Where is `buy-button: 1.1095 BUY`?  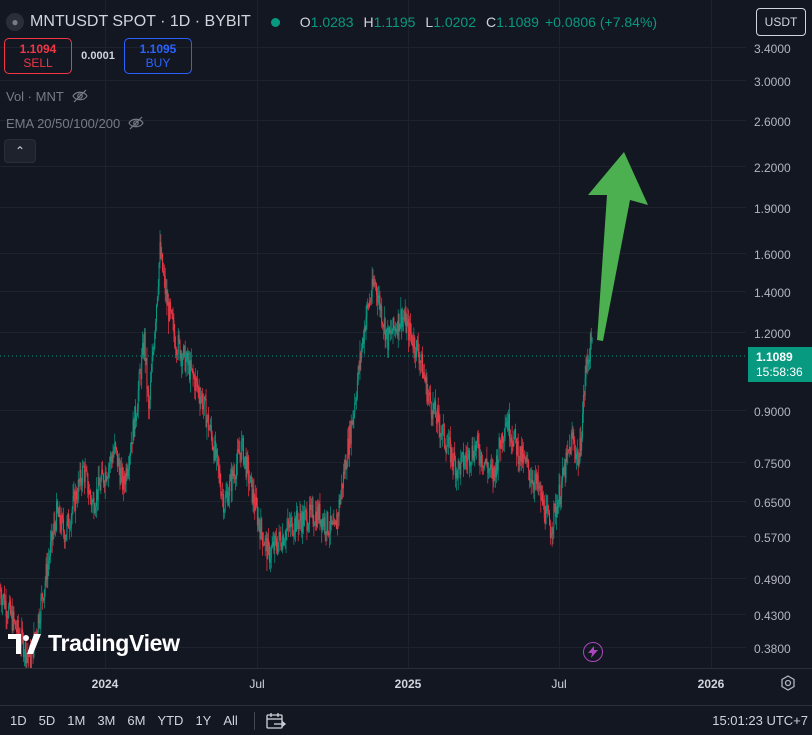
buy-button: 1.1095 BUY is located at coordinates (158, 56).